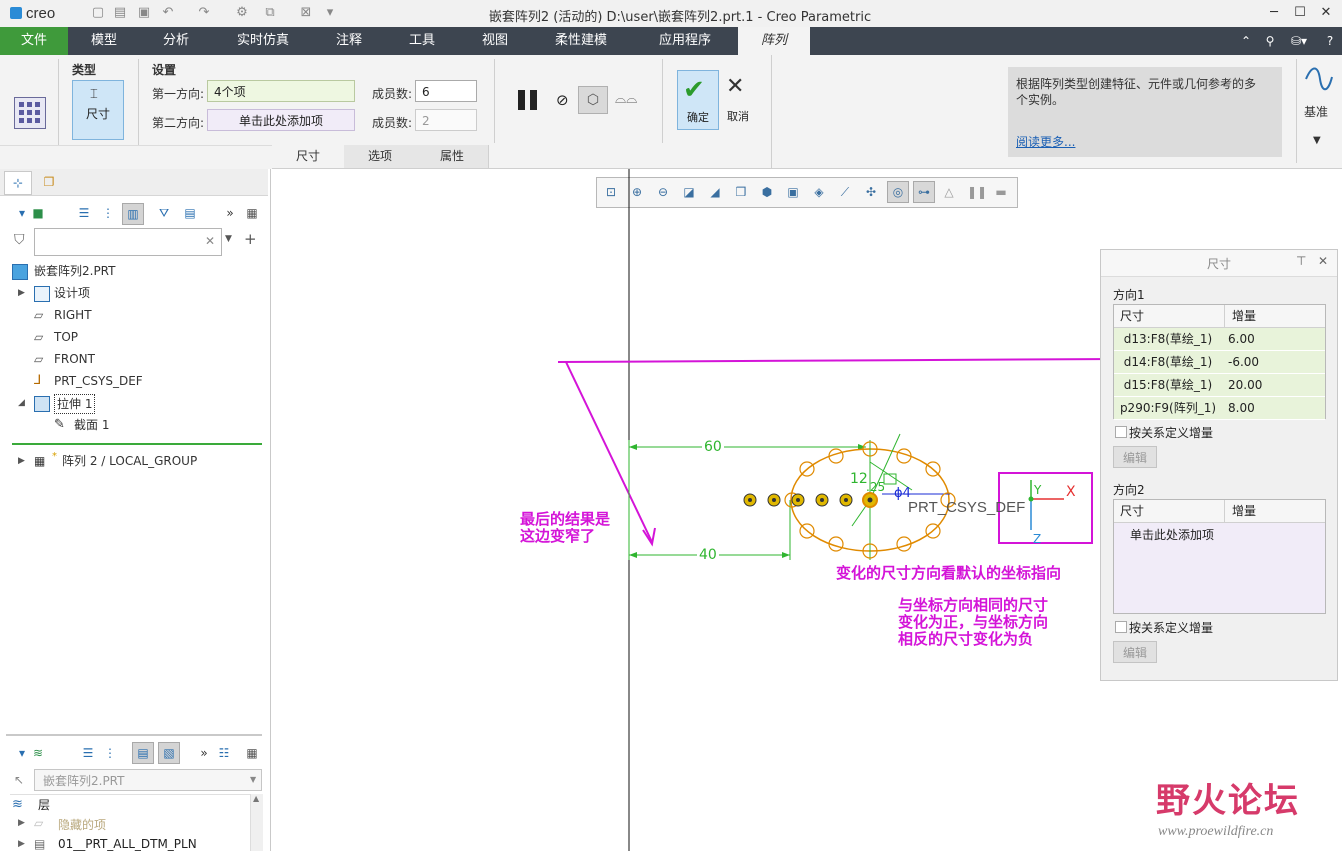 The width and height of the screenshot is (1342, 852). Describe the element at coordinates (1135, 457) in the screenshot. I see `edit-button-1: 编辑` at that location.